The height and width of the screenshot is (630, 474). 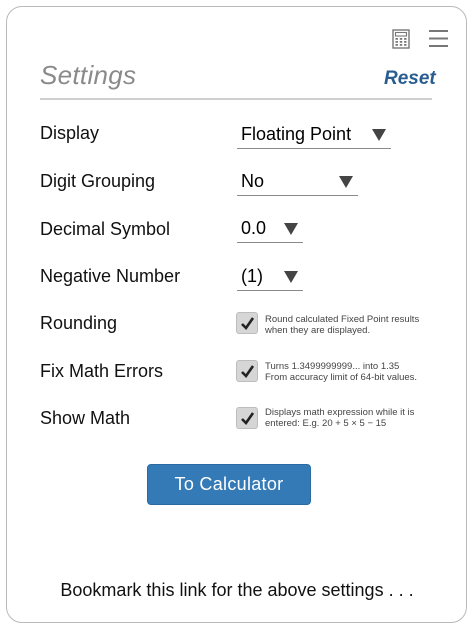 I want to click on display-select: Floating Point, so click(x=314, y=135).